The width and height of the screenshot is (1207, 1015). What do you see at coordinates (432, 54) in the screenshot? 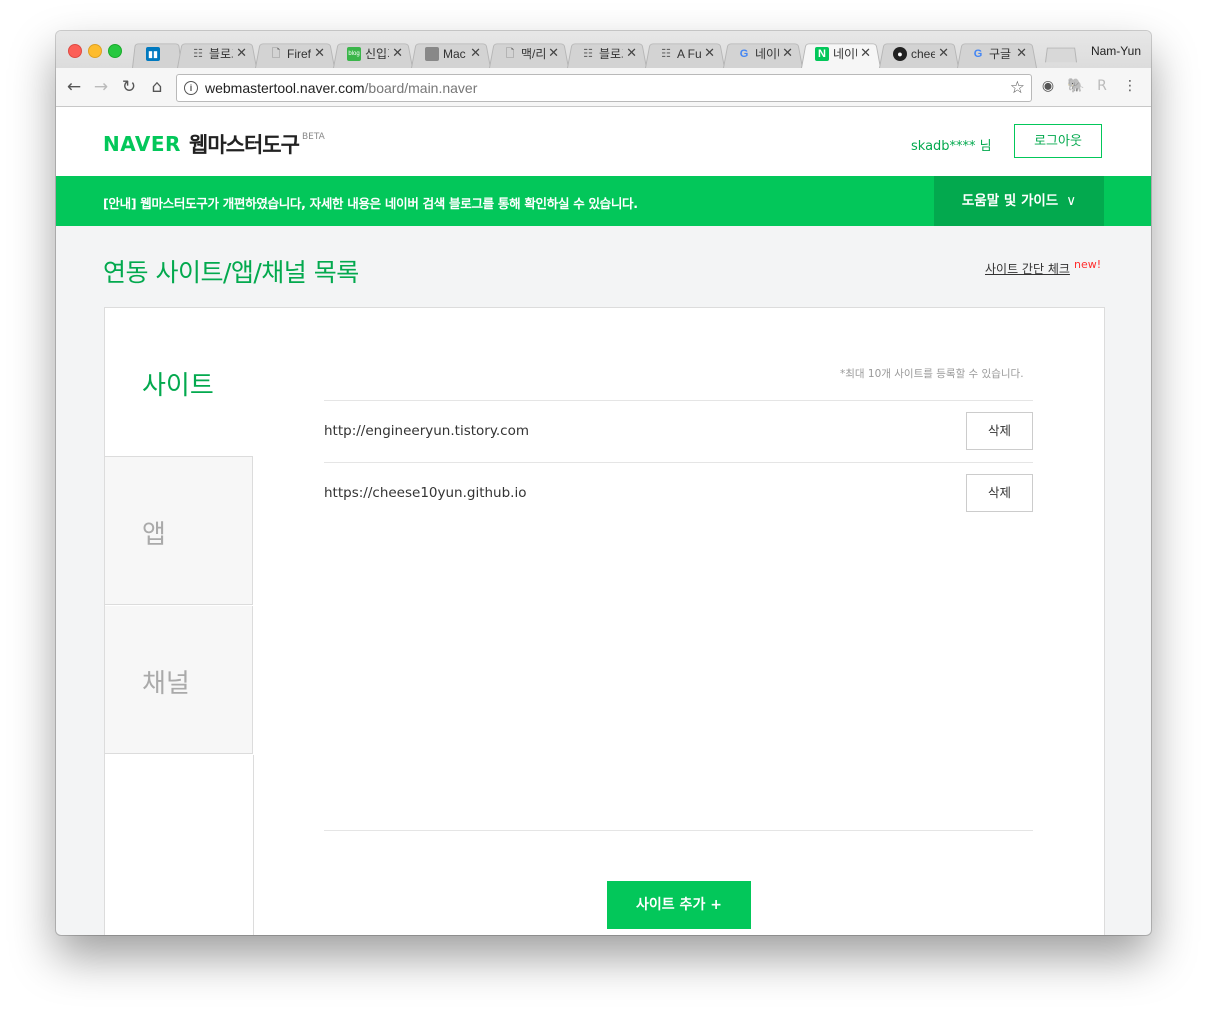
I see `apple-icon` at bounding box center [432, 54].